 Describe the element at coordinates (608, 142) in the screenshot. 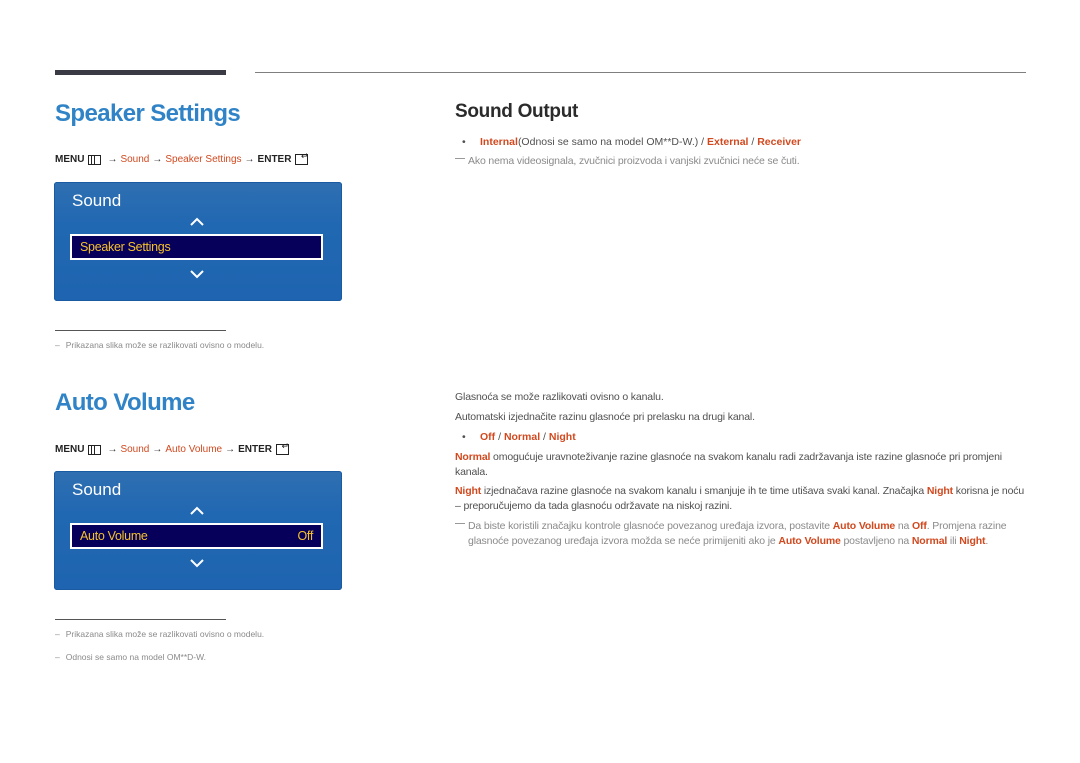

I see `internal-note: (Odnosi se samo na model OM**D-W.)` at that location.